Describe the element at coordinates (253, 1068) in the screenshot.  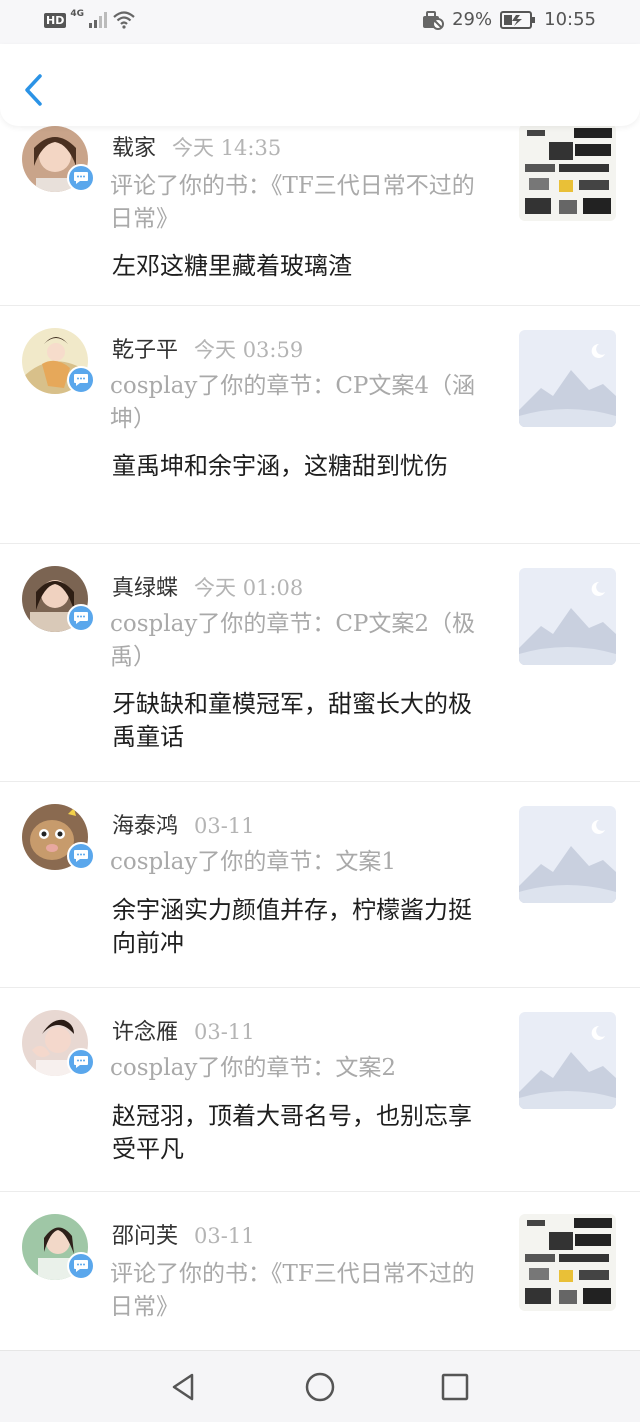
I see `action-text: cosplay了你的章节：文案2` at that location.